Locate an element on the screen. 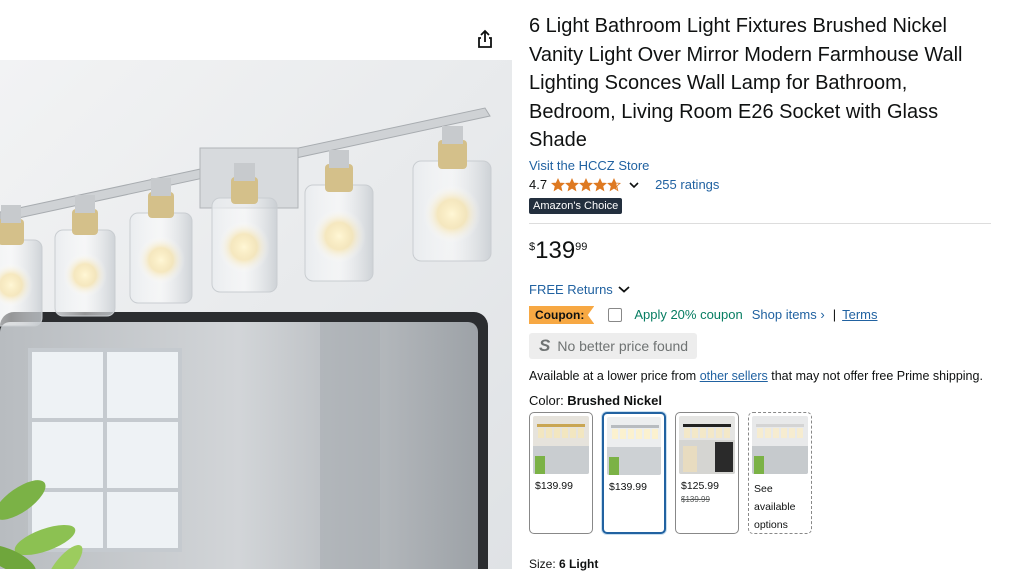 The image size is (1010, 571). no-better-price-badge: S No better price found is located at coordinates (613, 345).